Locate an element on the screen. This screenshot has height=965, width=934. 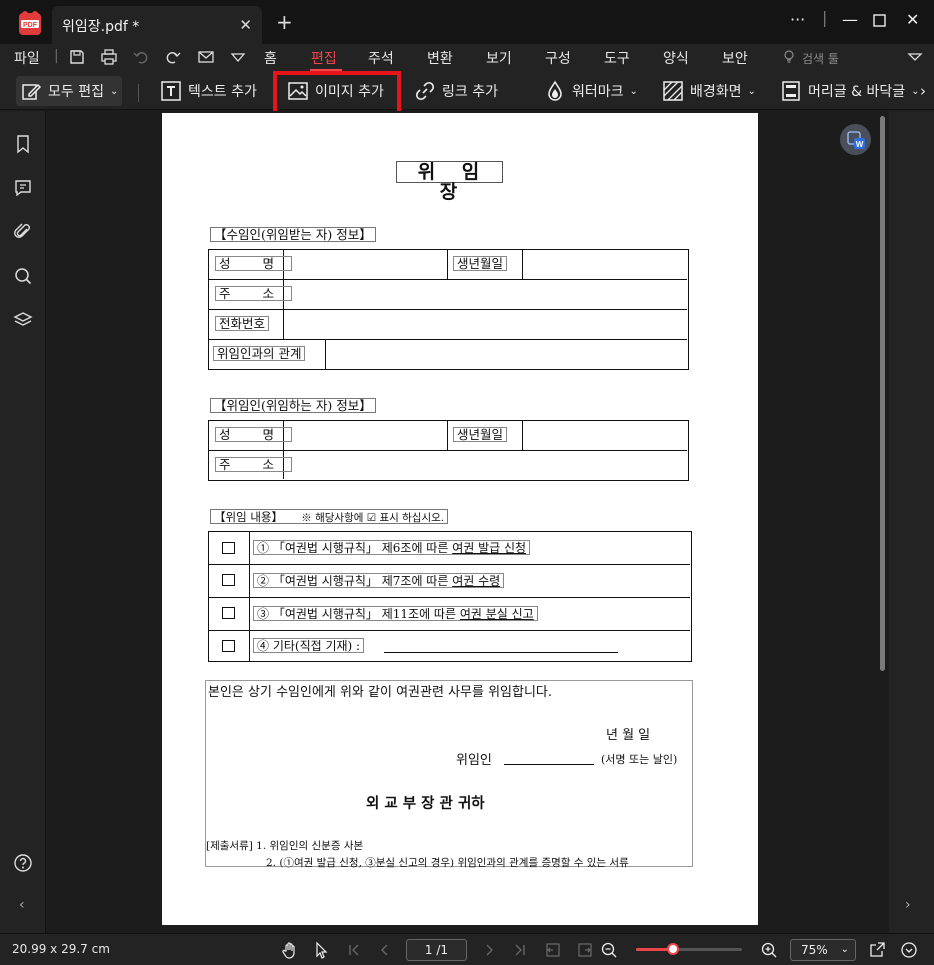
toolbar-divider is located at coordinates (138, 93).